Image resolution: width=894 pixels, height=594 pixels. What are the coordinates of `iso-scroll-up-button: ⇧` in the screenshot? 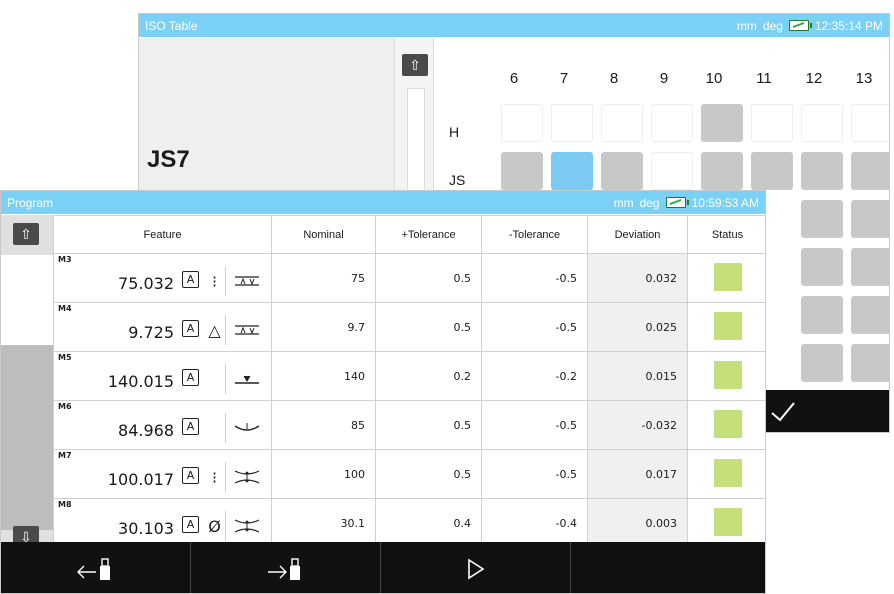 It's located at (415, 65).